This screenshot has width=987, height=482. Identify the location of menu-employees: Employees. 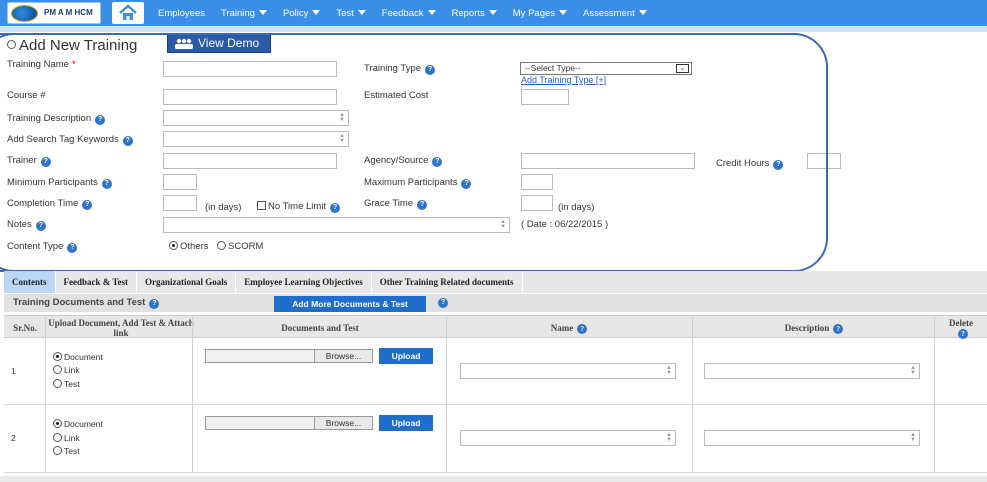
(181, 13).